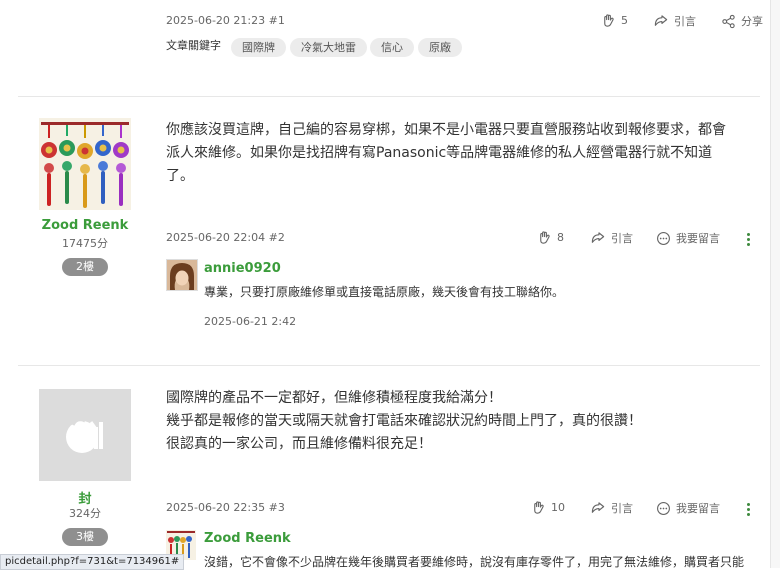 This screenshot has height=570, width=780. What do you see at coordinates (752, 21) in the screenshot?
I see `share-label: 分享` at bounding box center [752, 21].